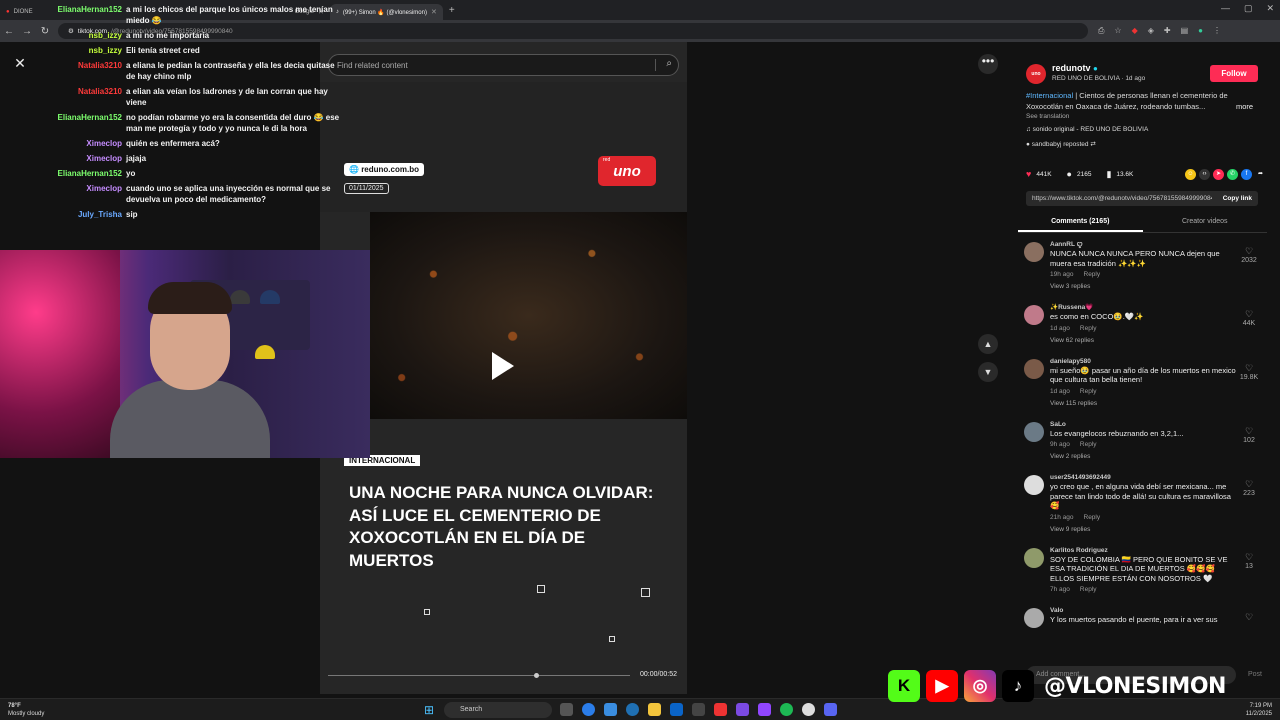 The image size is (1280, 720). What do you see at coordinates (1244, 106) in the screenshot?
I see `caption-more-button: more` at bounding box center [1244, 106].